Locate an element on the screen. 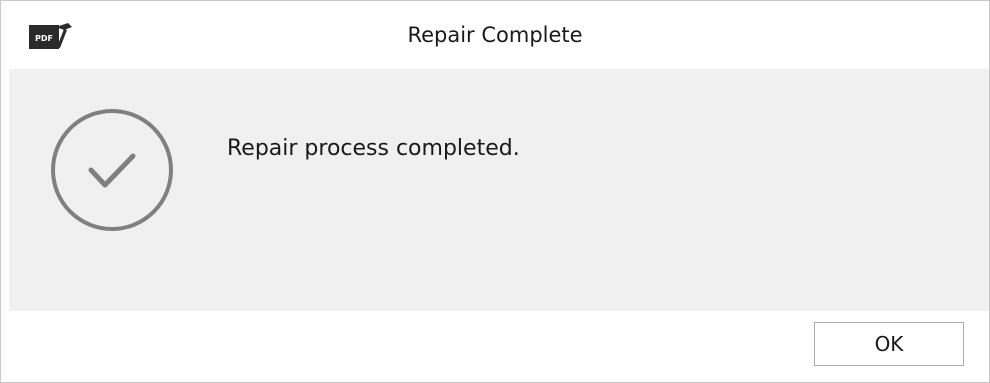  status-message: Repair process completed. is located at coordinates (373, 148).